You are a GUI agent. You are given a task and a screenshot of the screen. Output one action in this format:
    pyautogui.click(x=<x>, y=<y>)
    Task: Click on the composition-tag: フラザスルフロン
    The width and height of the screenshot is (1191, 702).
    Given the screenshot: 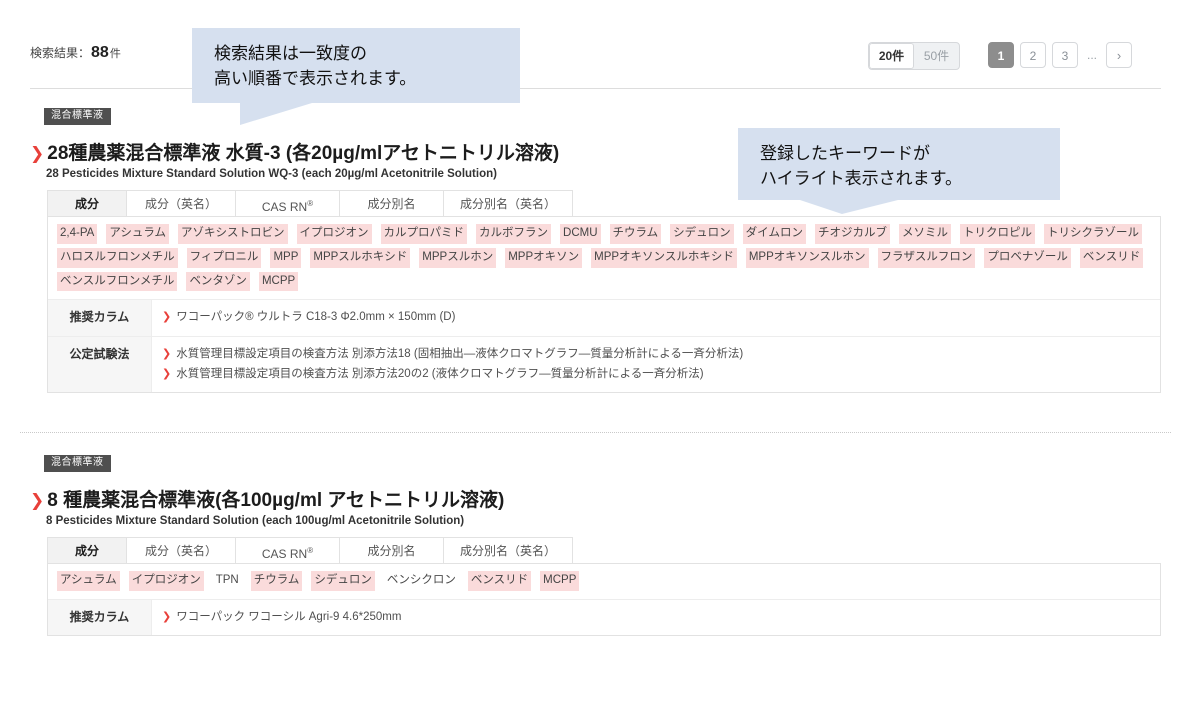 What is the action you would take?
    pyautogui.click(x=926, y=257)
    